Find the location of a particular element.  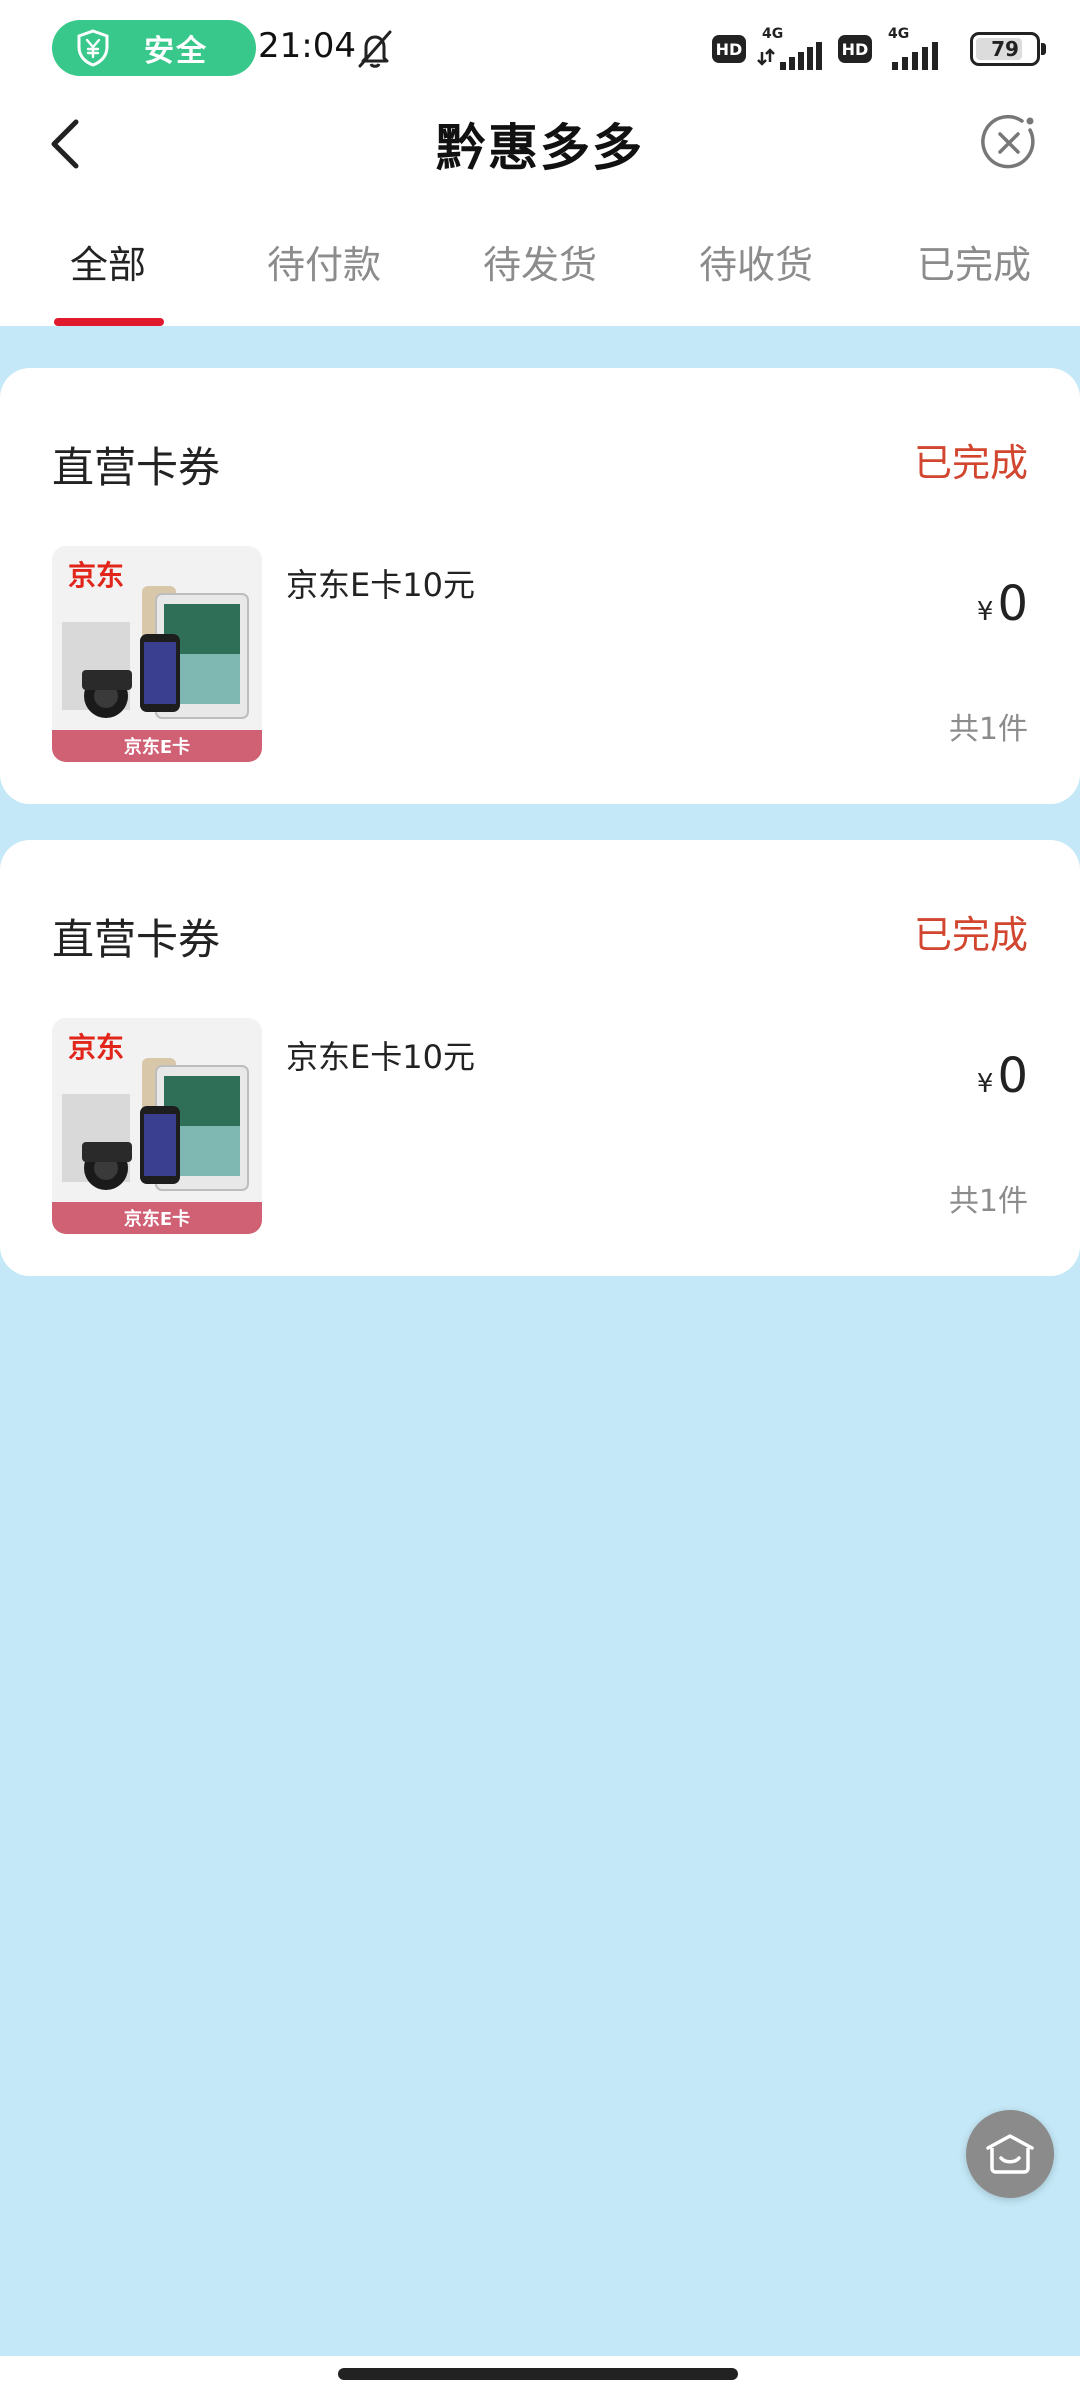

service-icon is located at coordinates (1010, 2154).